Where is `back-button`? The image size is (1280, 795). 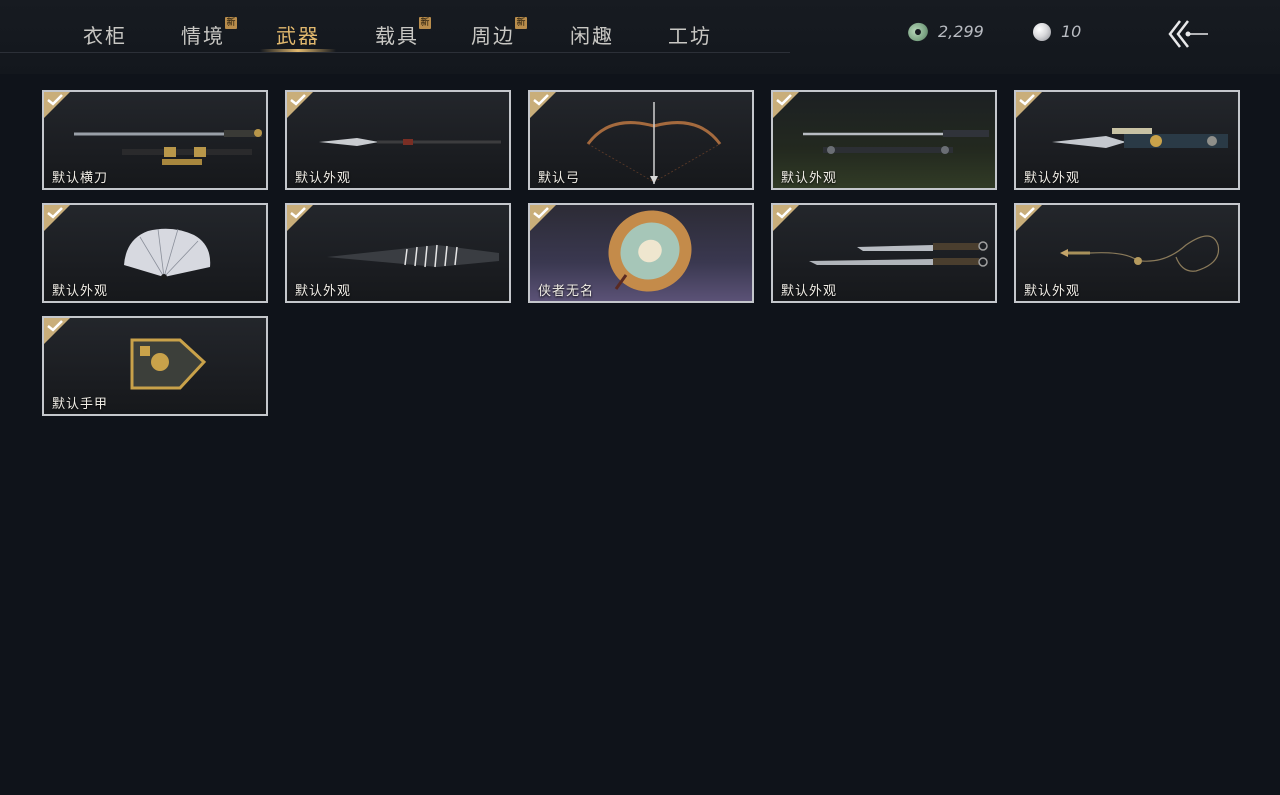
back-button is located at coordinates (1188, 34).